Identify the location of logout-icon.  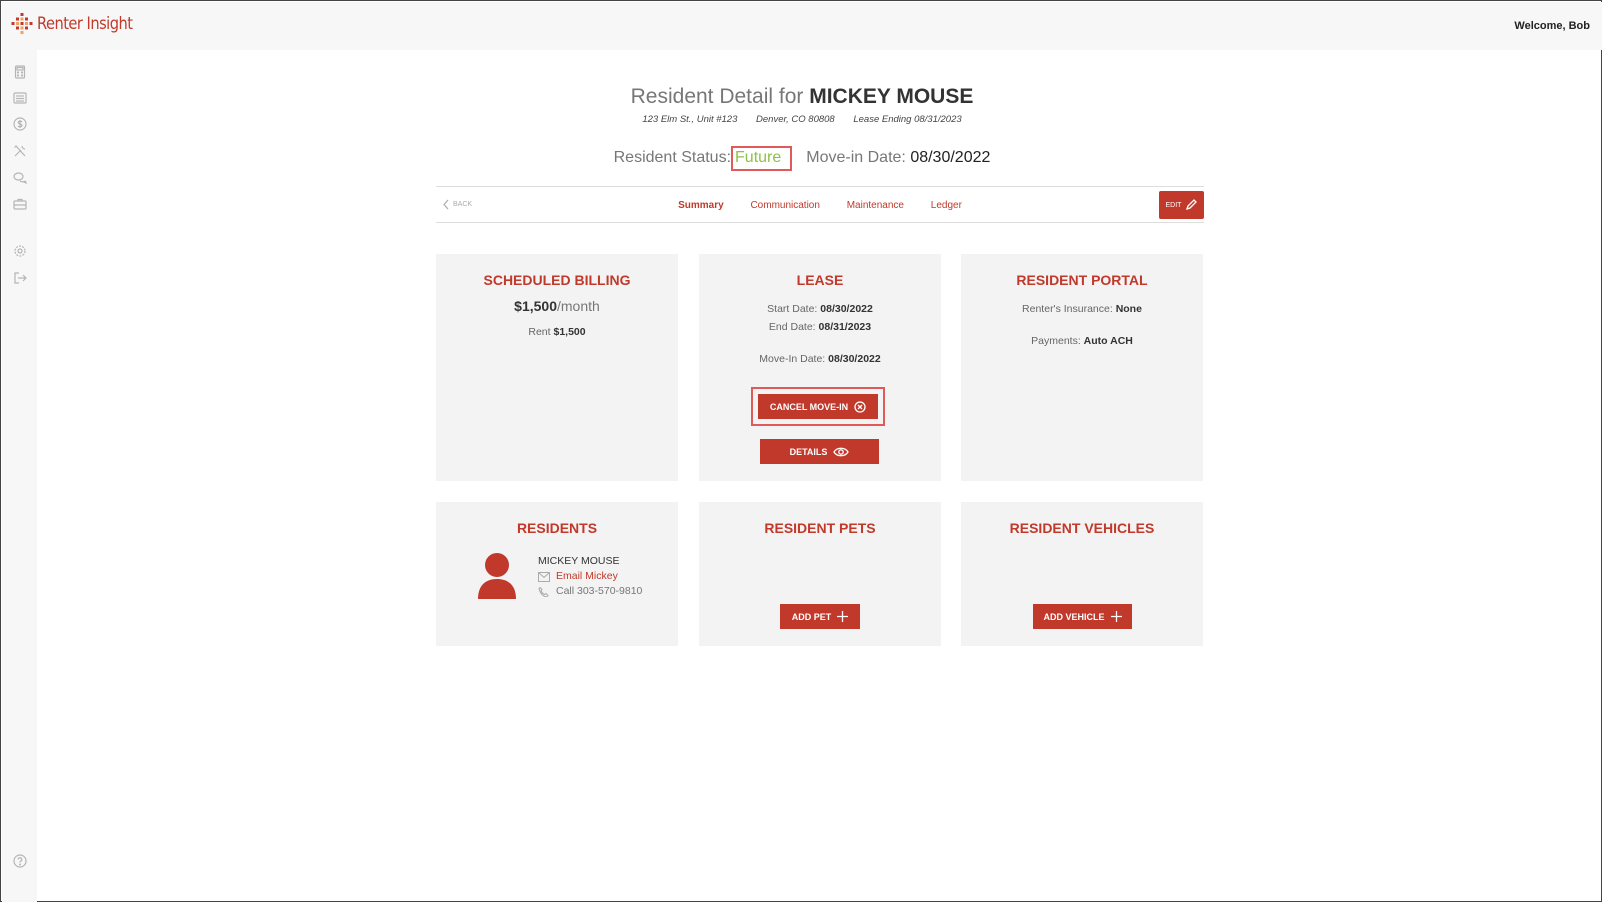
(20, 278).